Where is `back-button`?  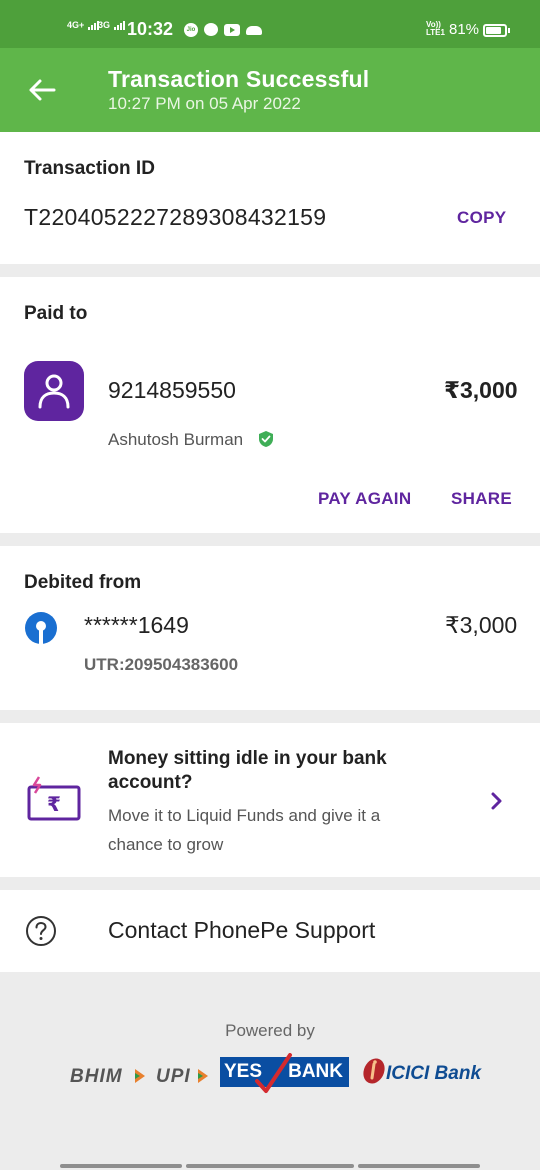 back-button is located at coordinates (42, 90).